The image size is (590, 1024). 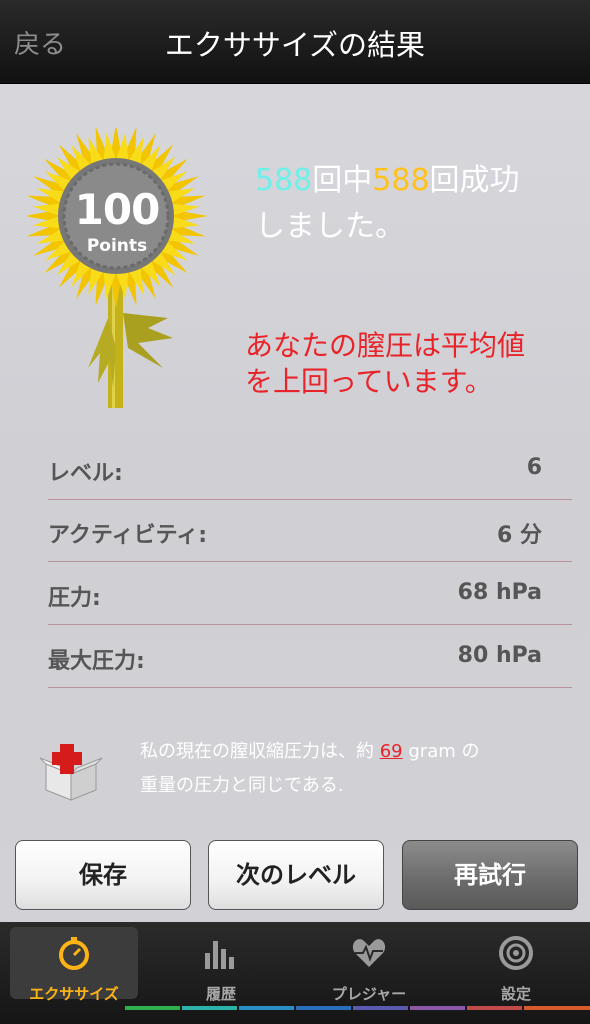 What do you see at coordinates (310, 656) in the screenshot?
I see `stat-row-max-pressure: 最大圧力: 80 hPa` at bounding box center [310, 656].